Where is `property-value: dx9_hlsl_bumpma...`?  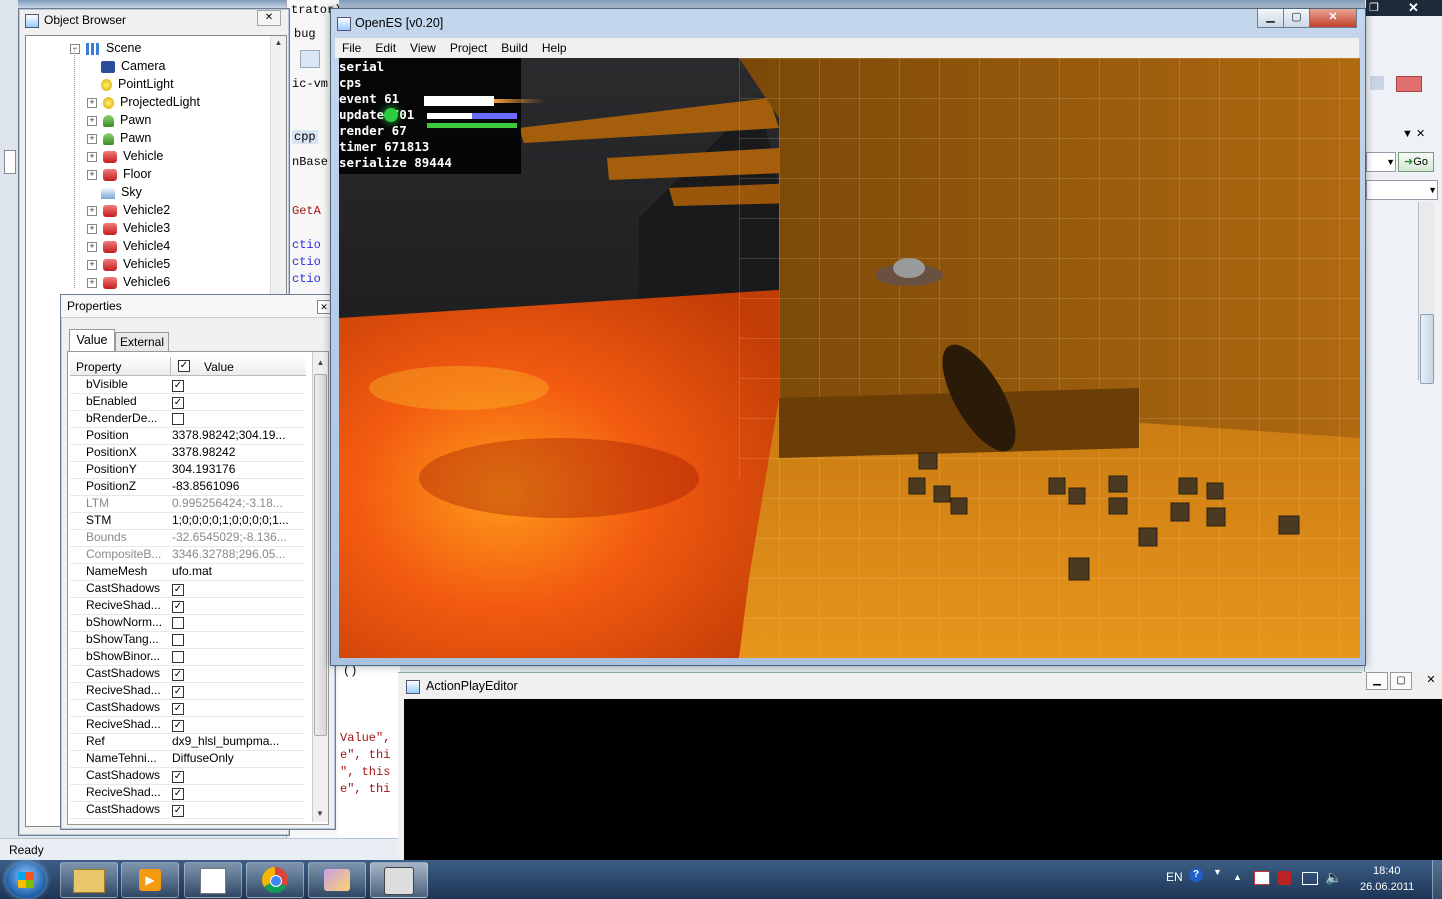
property-value: dx9_hlsl_bumpma... is located at coordinates (234, 741).